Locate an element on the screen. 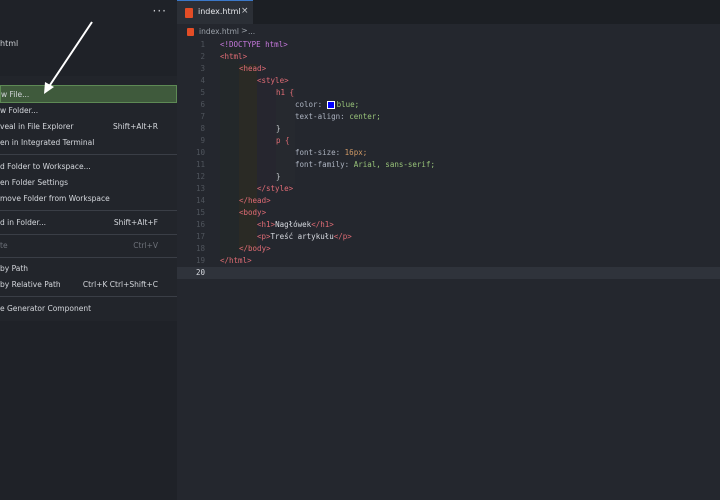 The width and height of the screenshot is (720, 500). selector-token: h1 { is located at coordinates (285, 92).